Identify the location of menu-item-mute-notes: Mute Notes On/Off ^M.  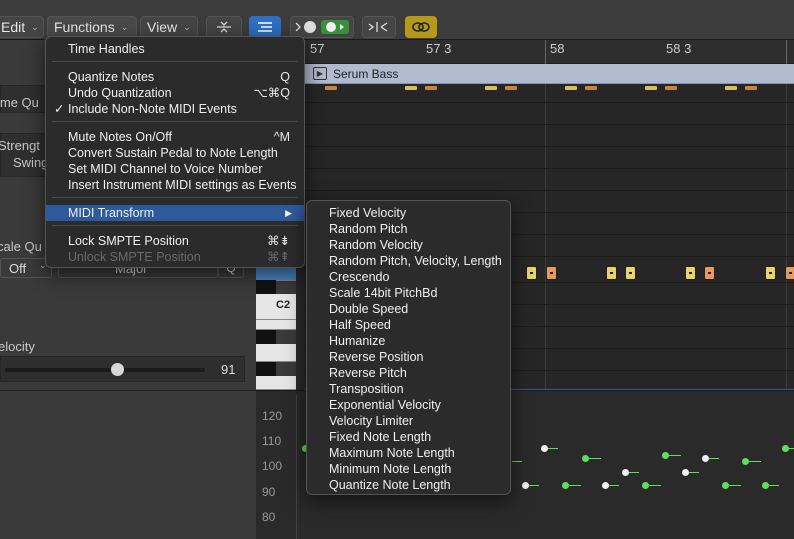
(175, 137).